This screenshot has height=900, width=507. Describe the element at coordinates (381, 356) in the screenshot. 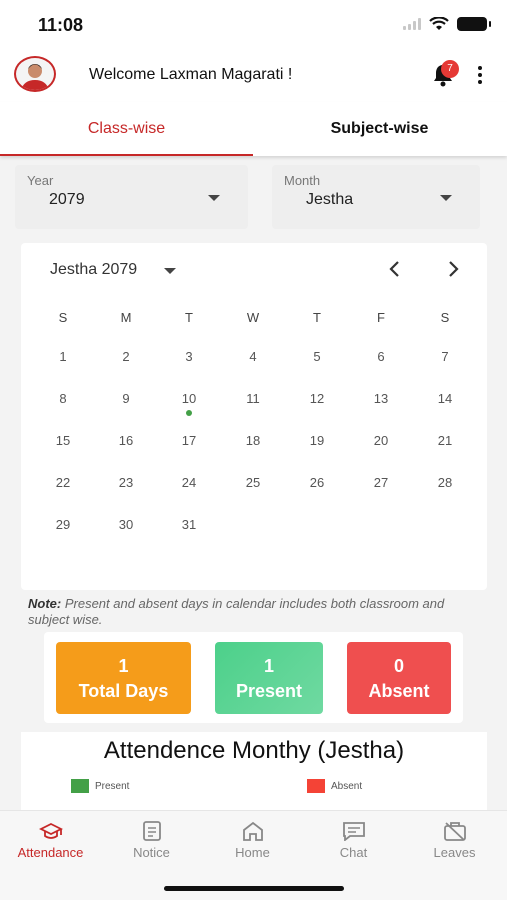

I see `calendar-day: 6` at that location.